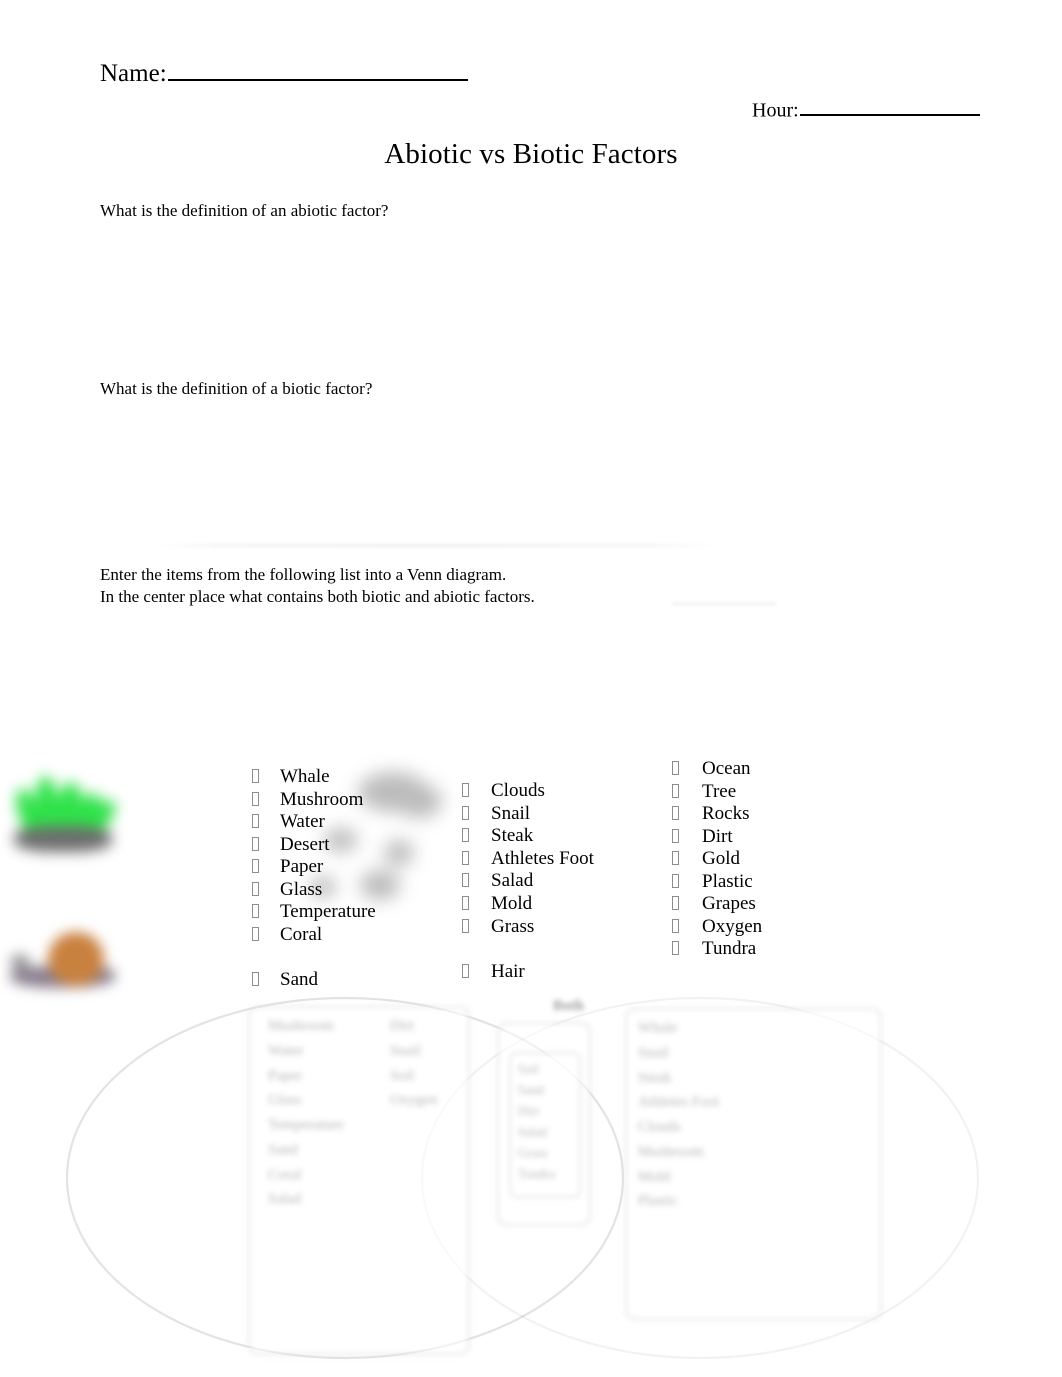  Describe the element at coordinates (285, 1075) in the screenshot. I see `ghost-overlay-line: Paper` at that location.